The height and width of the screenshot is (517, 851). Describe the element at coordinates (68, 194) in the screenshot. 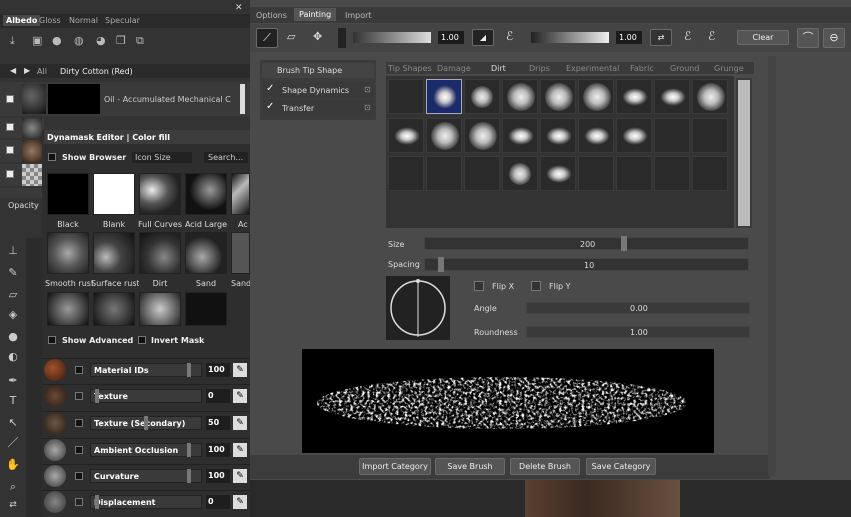

I see `mask-thumb-black` at that location.